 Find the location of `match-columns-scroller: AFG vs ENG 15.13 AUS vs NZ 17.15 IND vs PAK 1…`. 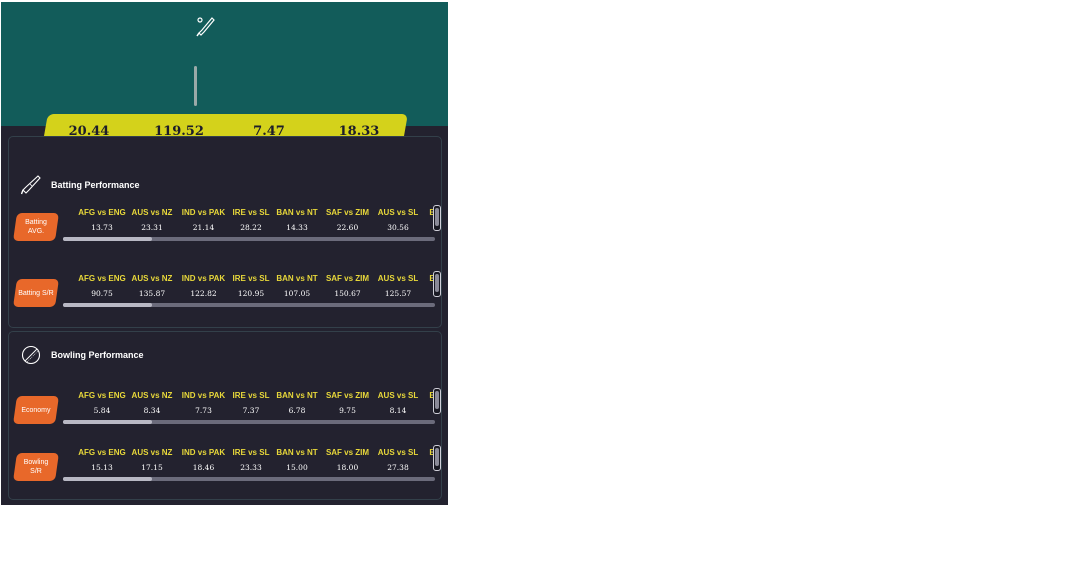

match-columns-scroller: AFG vs ENG 15.13 AUS vs NZ 17.15 IND vs PAK 1… is located at coordinates (259, 462).